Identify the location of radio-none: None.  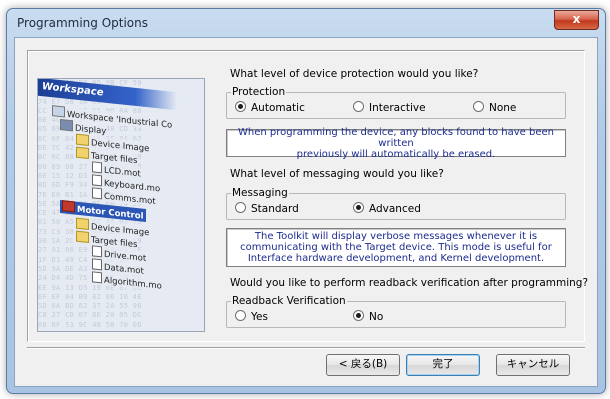
(494, 107).